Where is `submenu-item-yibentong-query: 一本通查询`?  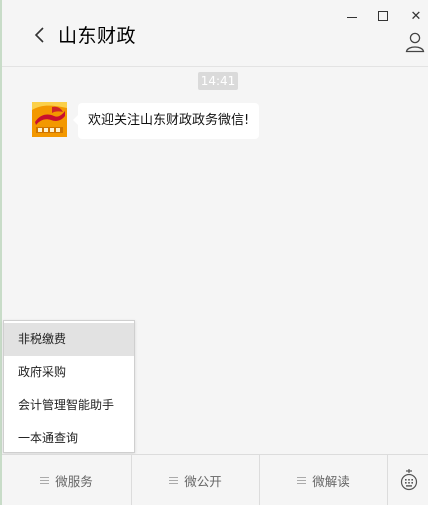 submenu-item-yibentong-query: 一本通查询 is located at coordinates (69, 438).